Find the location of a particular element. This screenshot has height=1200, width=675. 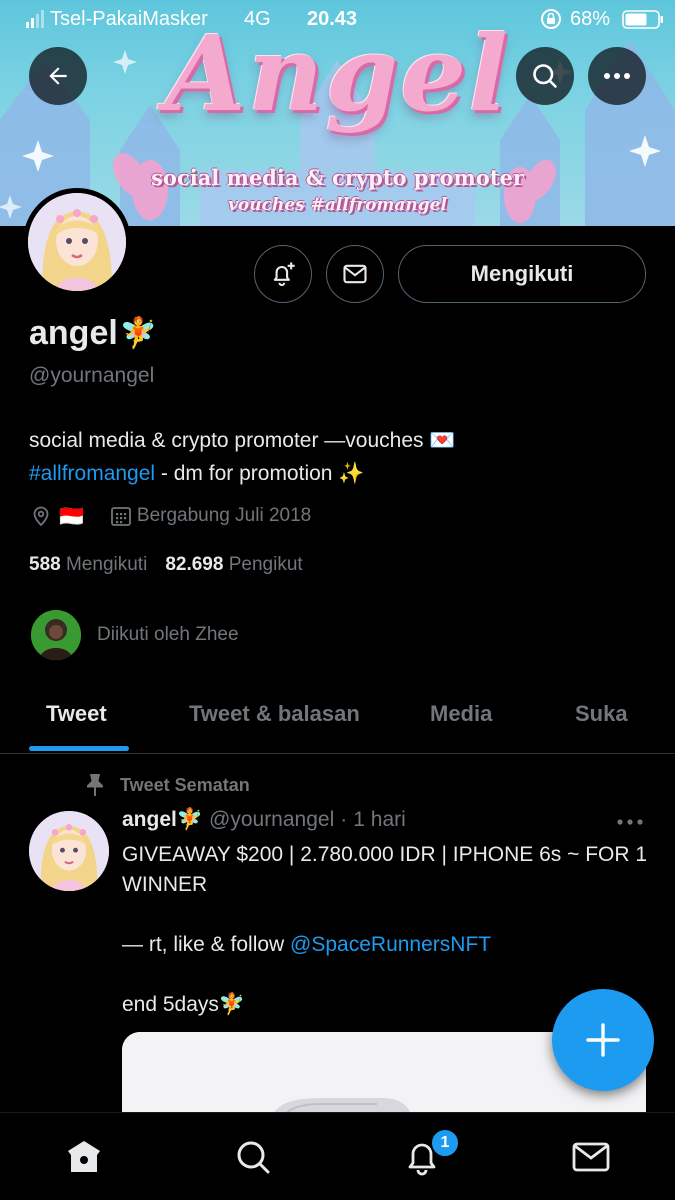

more-horizontal-icon is located at coordinates (617, 76).